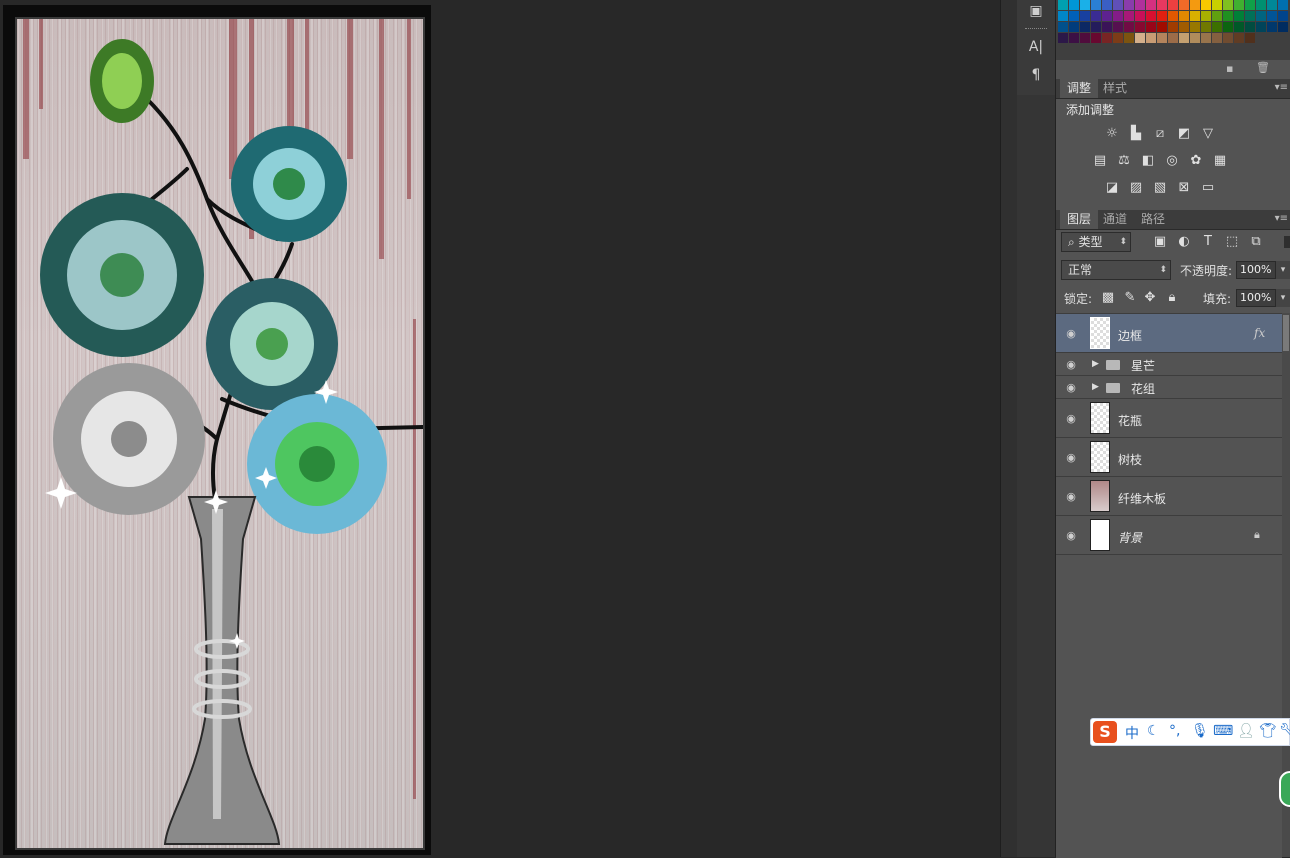 This screenshot has width=1290, height=858. I want to click on 3d-icon: ▣, so click(1036, 11).